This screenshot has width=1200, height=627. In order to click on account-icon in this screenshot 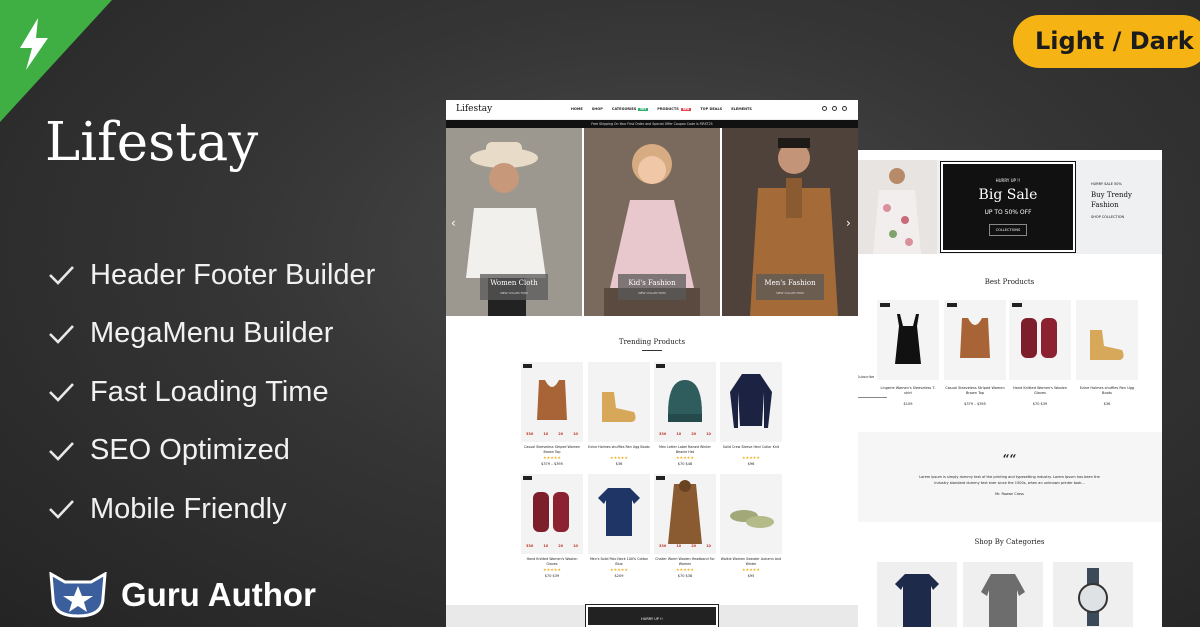, I will do `click(834, 108)`.